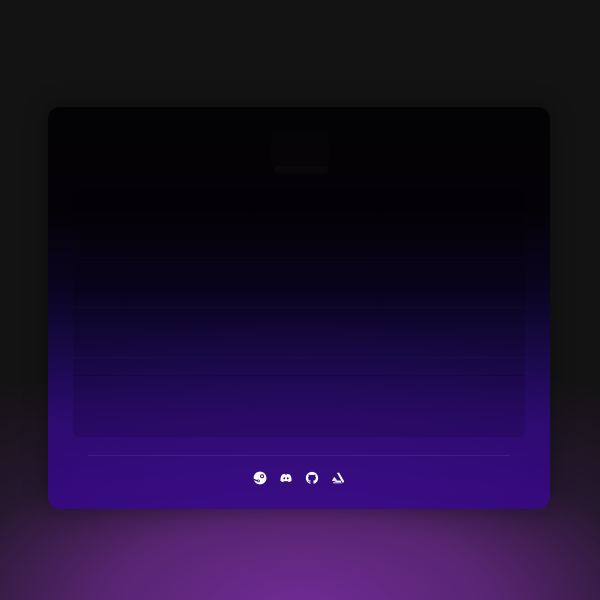  I want to click on steam-link, so click(260, 478).